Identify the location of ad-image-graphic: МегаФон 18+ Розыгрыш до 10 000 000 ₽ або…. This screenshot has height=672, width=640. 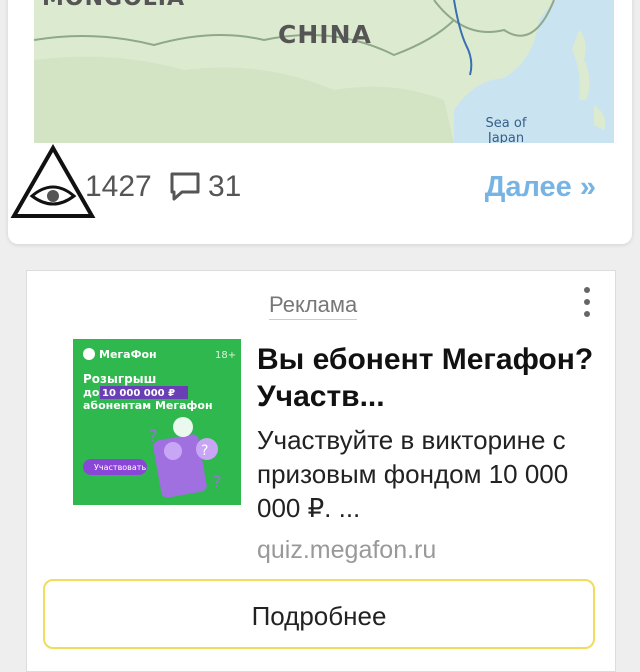
(157, 422).